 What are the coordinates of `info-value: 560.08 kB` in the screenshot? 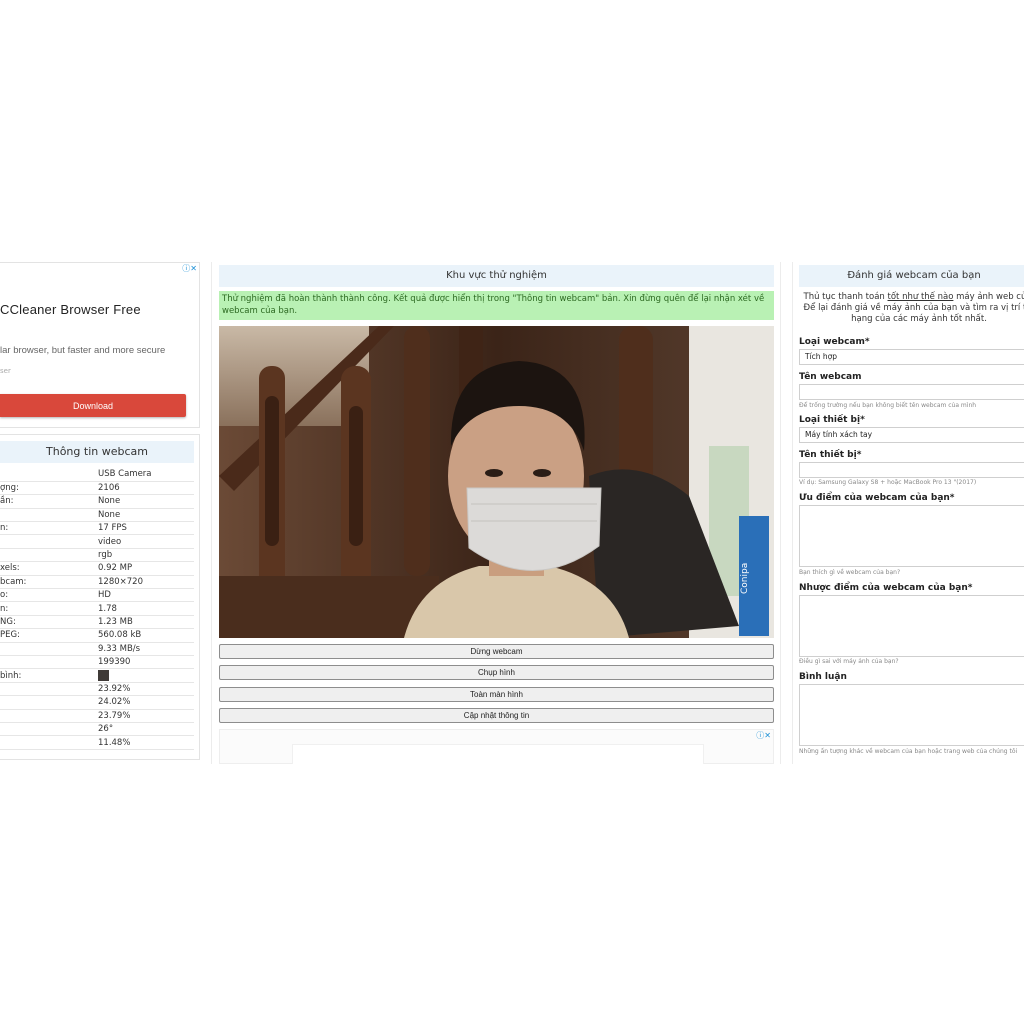 It's located at (145, 635).